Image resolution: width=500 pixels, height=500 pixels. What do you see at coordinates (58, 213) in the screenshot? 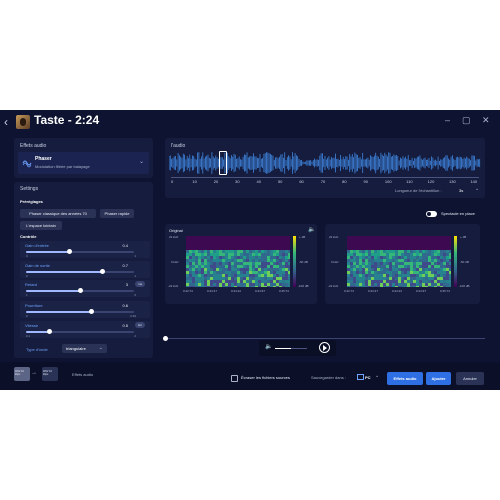
I see `preset-button: Phaser classique des années 70` at bounding box center [58, 213].